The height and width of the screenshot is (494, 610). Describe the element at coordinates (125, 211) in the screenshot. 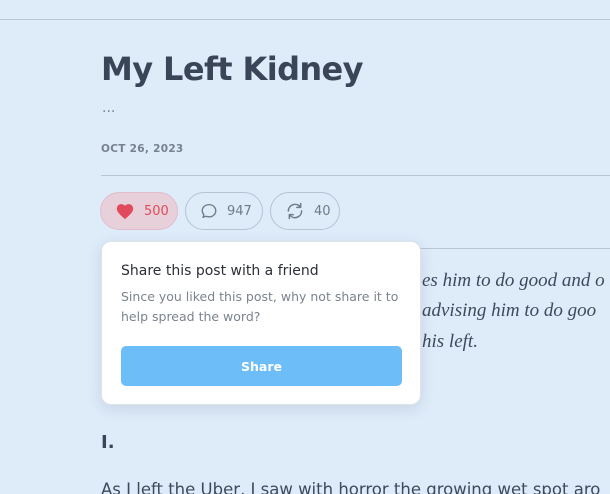

I see `heart-icon` at that location.